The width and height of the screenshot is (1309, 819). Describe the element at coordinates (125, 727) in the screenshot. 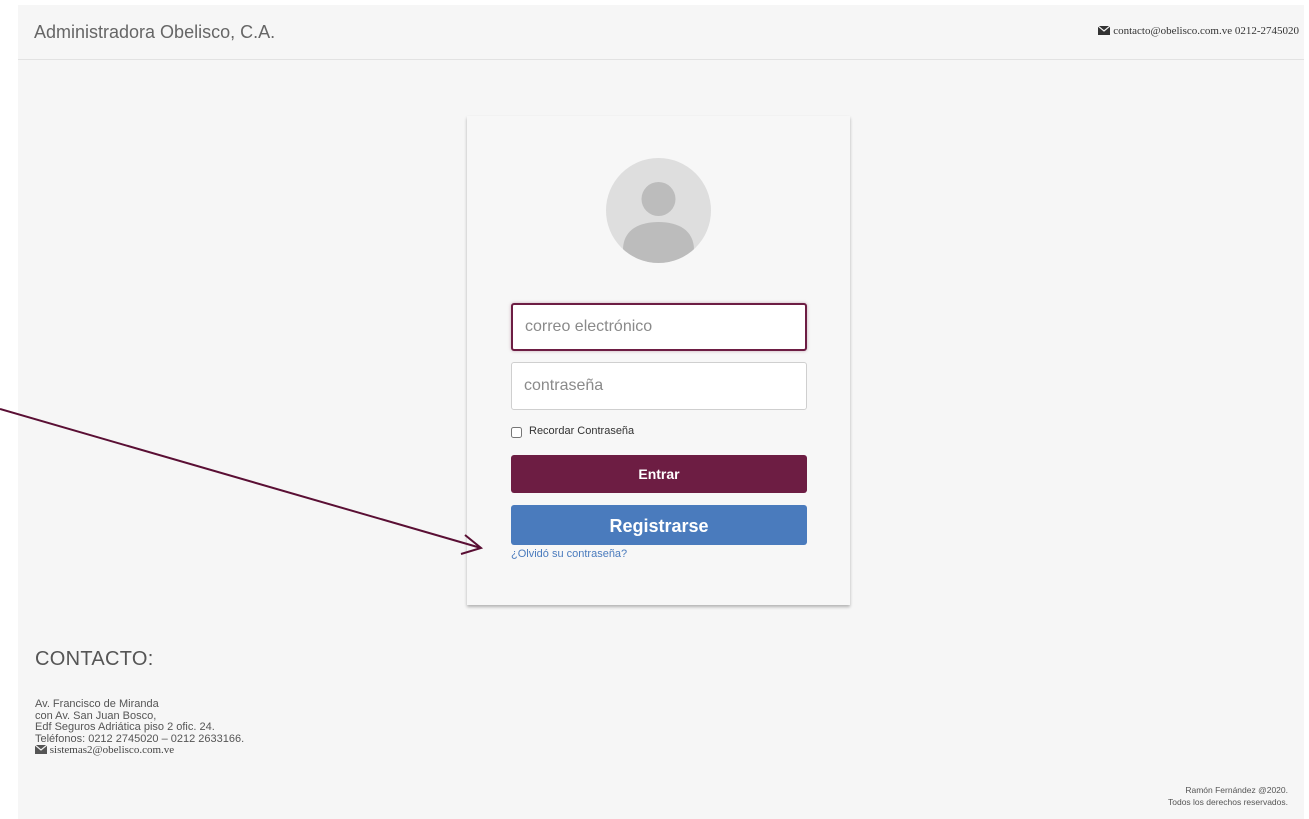

I see `address-line: Edf Seguros Adriática piso 2 ofic. 24.` at that location.